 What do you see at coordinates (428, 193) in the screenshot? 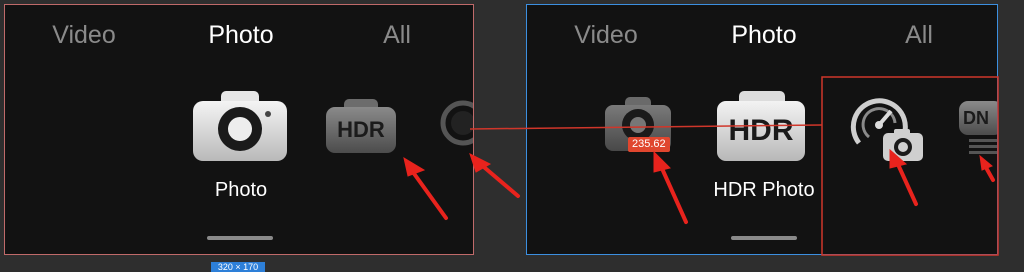
I see `arrow-hdr-left` at bounding box center [428, 193].